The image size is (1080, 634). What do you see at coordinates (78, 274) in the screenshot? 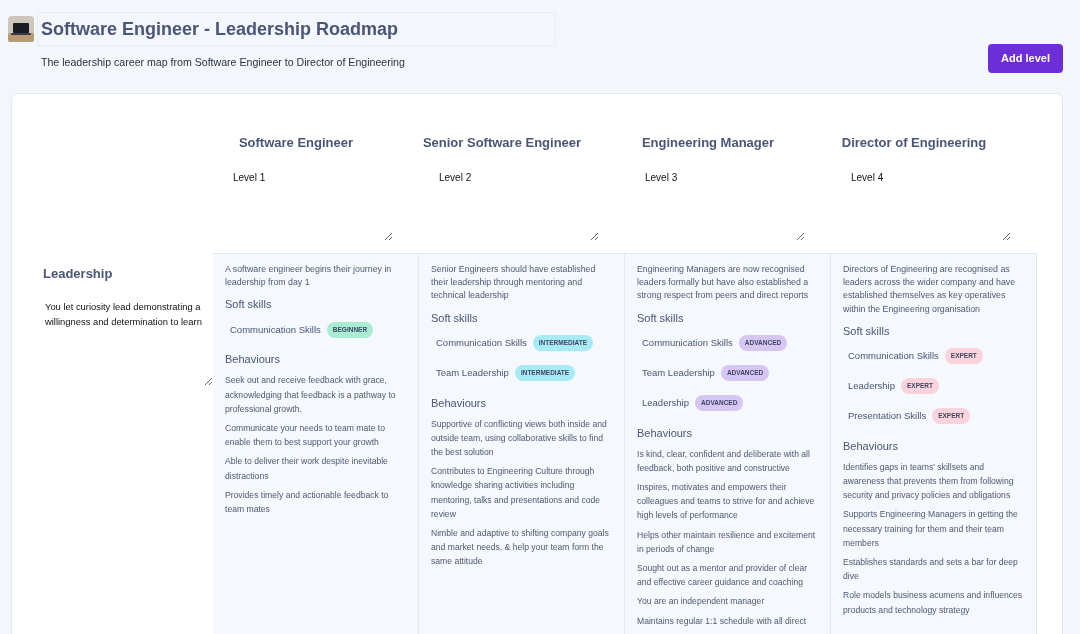
I see `row-title: Leadership` at bounding box center [78, 274].